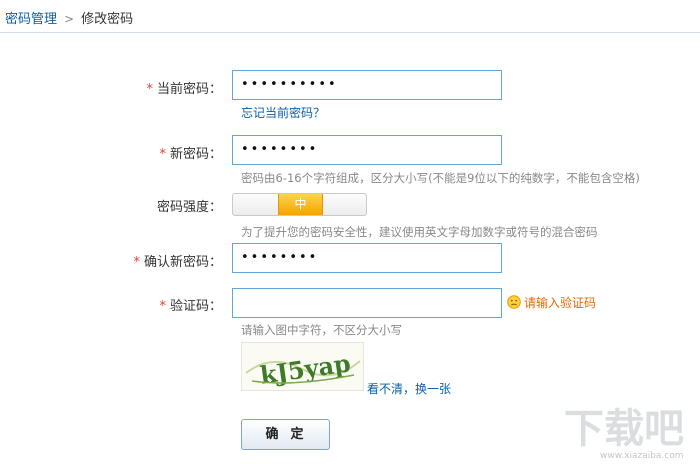 This screenshot has height=464, width=700. I want to click on confirm-password-label: * 确认新密码：, so click(177, 262).